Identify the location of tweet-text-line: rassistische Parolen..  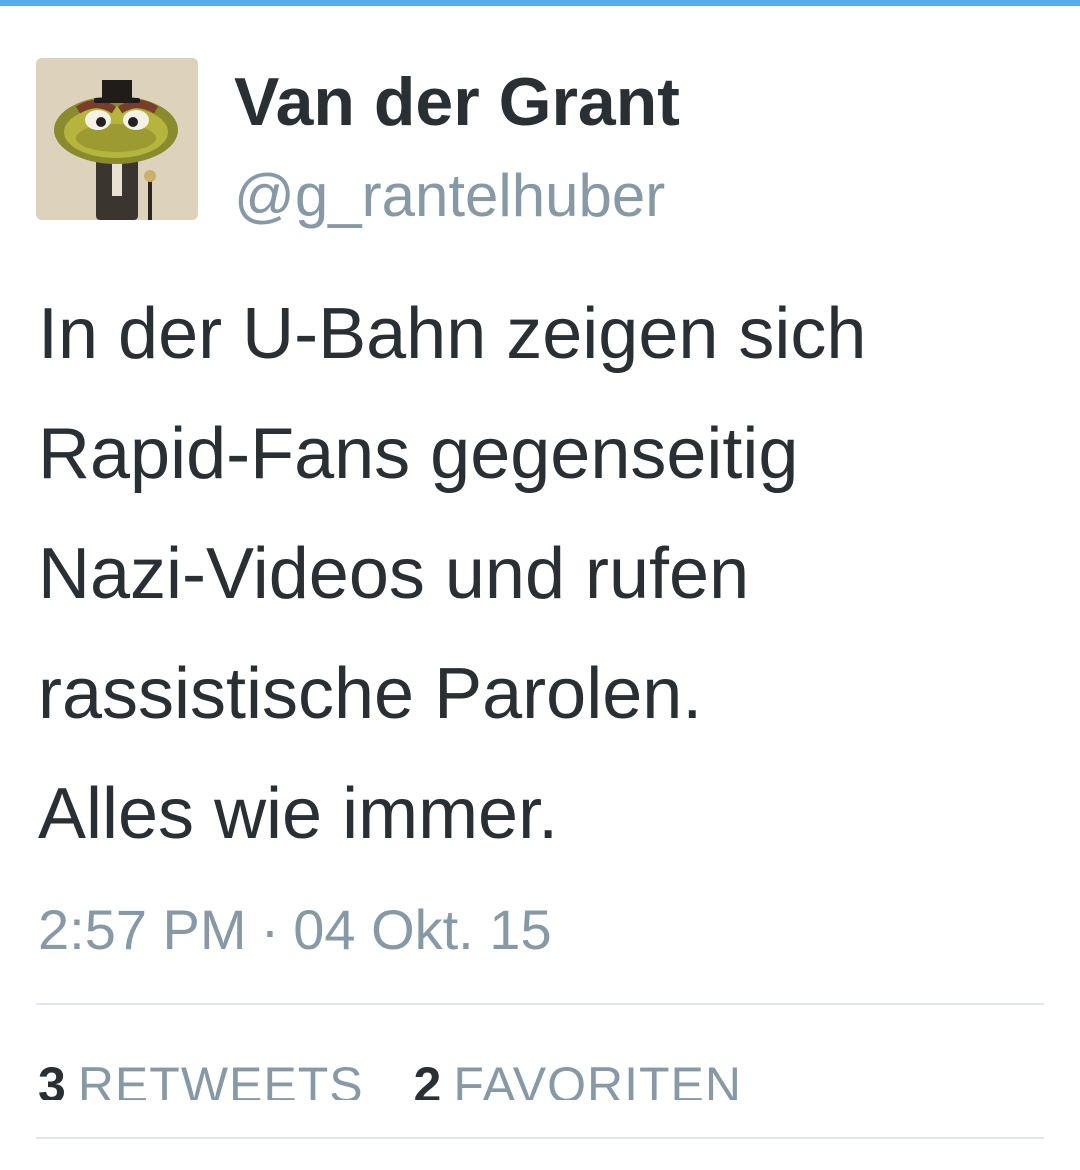
(370, 694).